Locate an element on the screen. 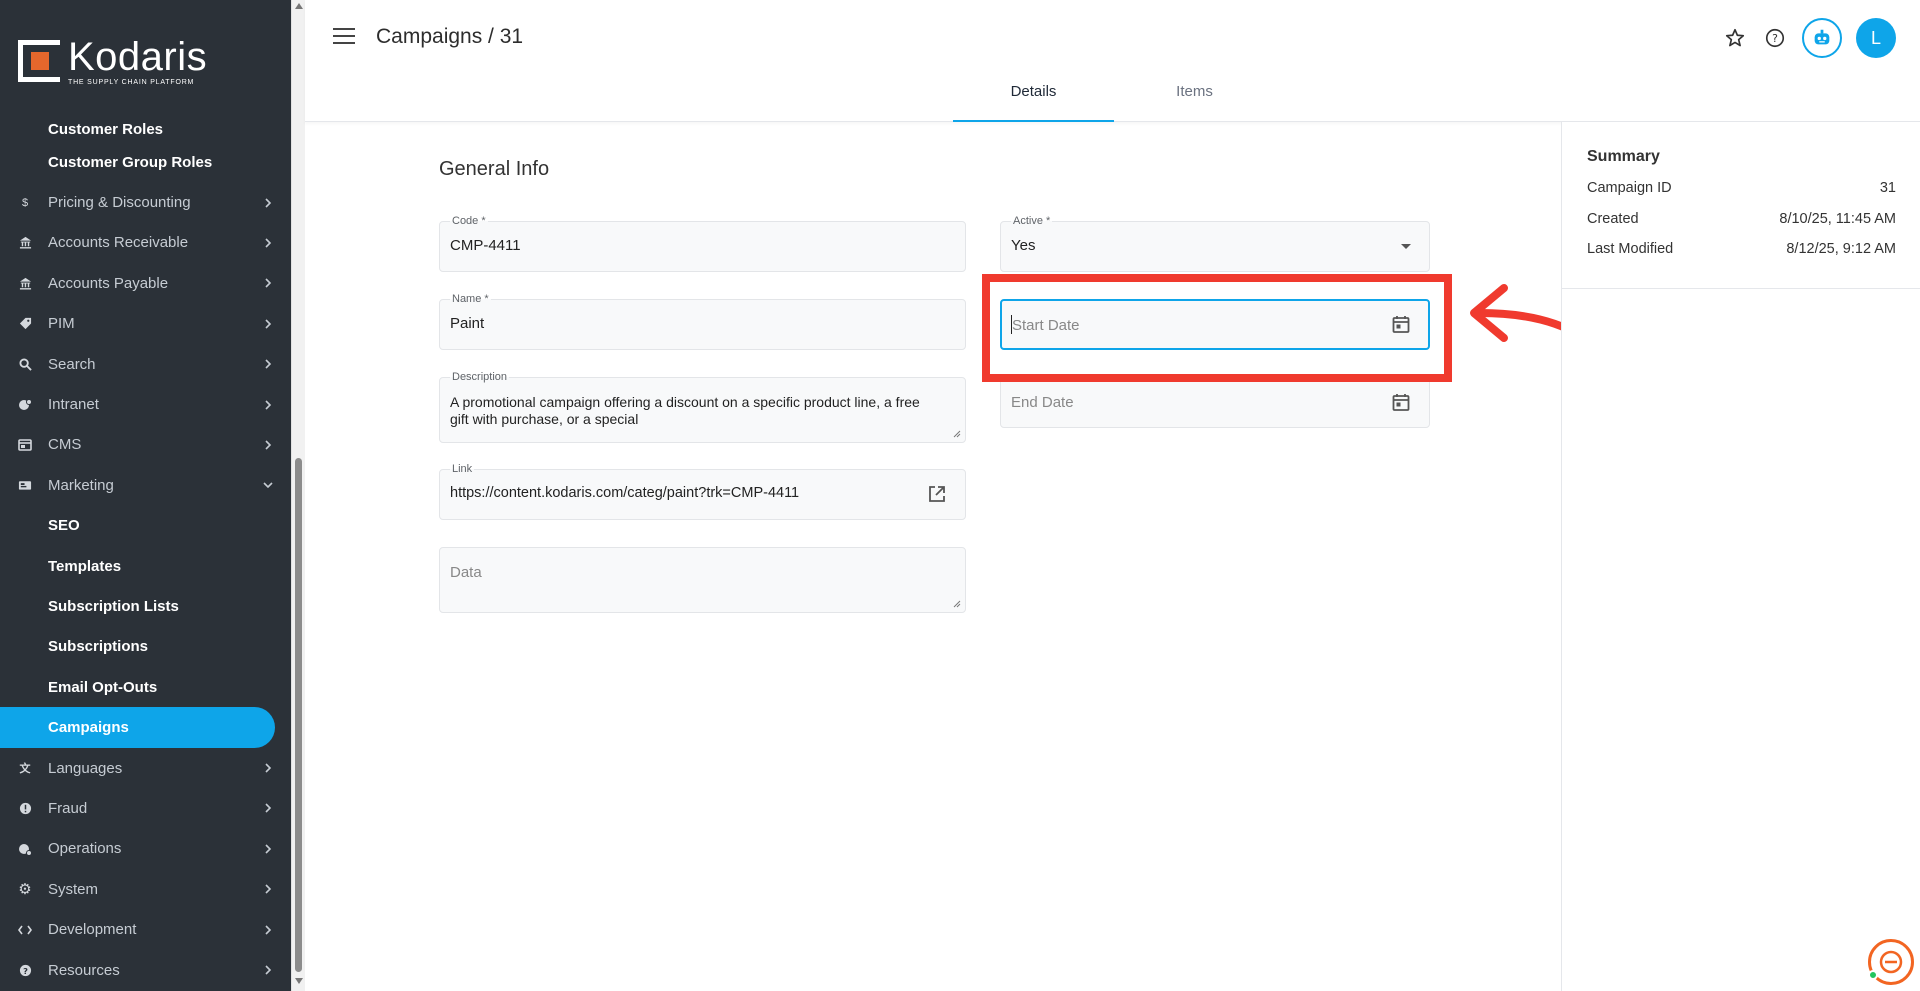 This screenshot has height=991, width=1920. logo: Kodaris THE SUPPLY CHAIN PLATFORM is located at coordinates (145, 61).